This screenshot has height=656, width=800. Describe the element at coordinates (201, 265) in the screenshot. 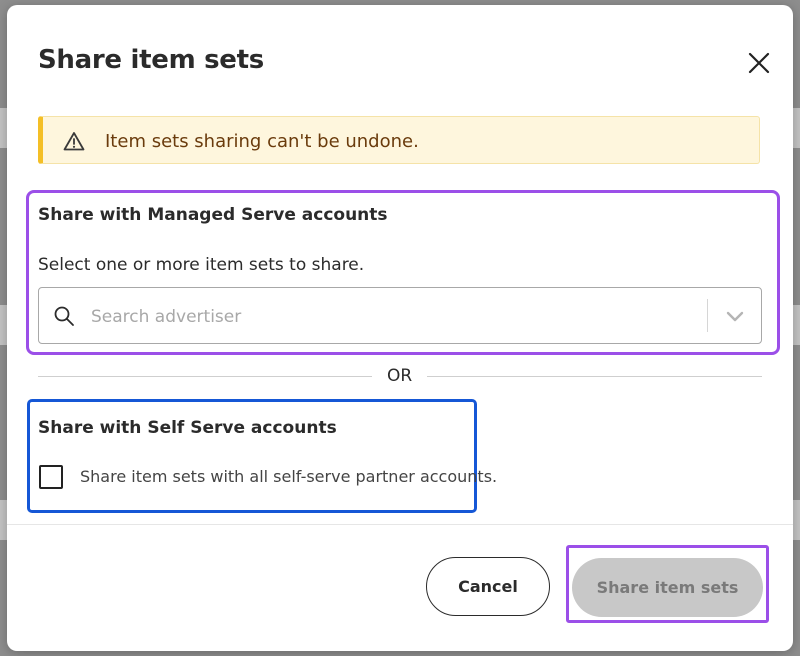

I see `managed-serve-description: Select one or more item sets to share.` at that location.